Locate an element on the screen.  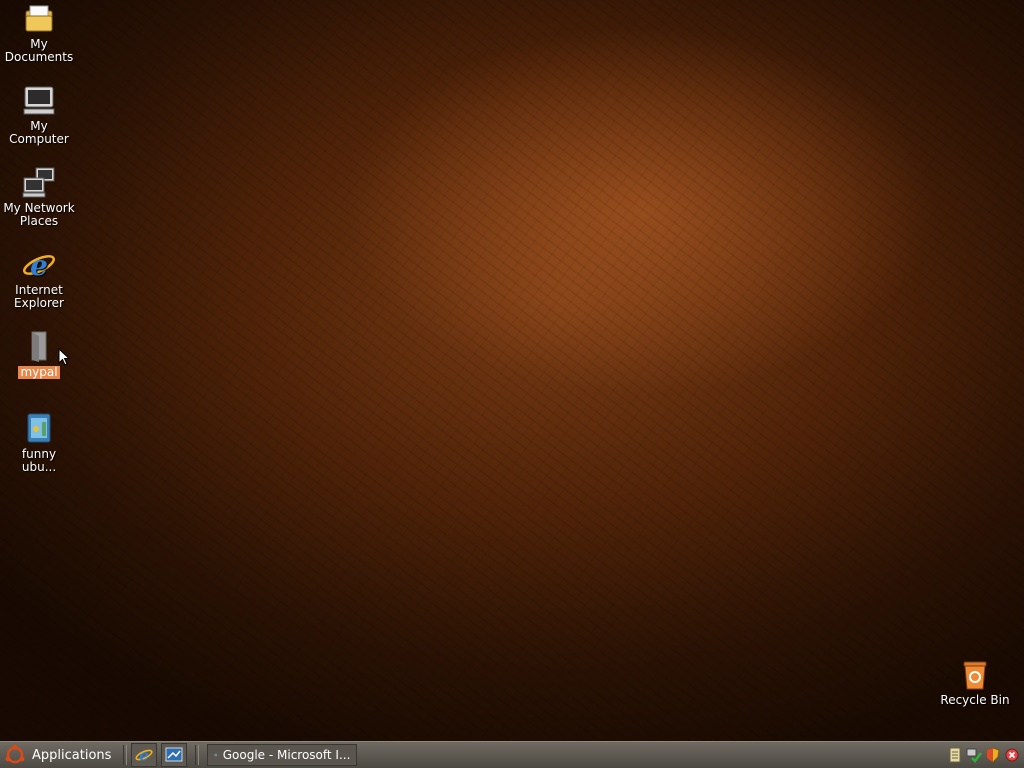
computer-icon is located at coordinates (39, 100).